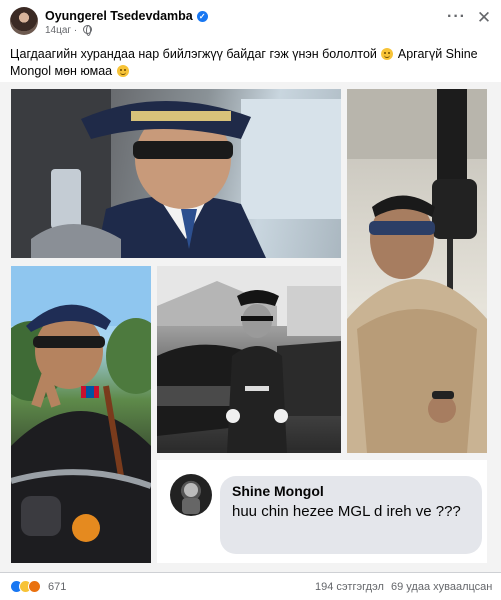 The width and height of the screenshot is (501, 600). I want to click on post-meta: 14цаг ·, so click(68, 30).